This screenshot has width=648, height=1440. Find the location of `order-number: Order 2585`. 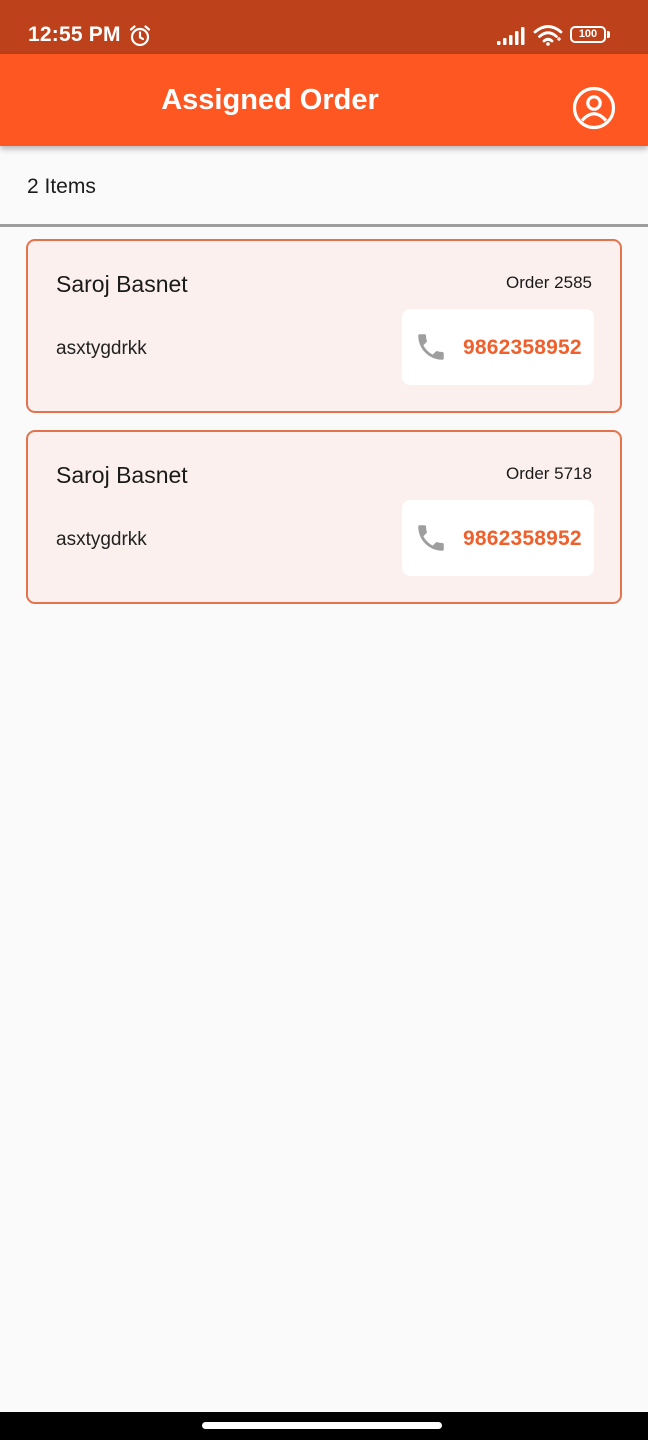

order-number: Order 2585 is located at coordinates (549, 282).